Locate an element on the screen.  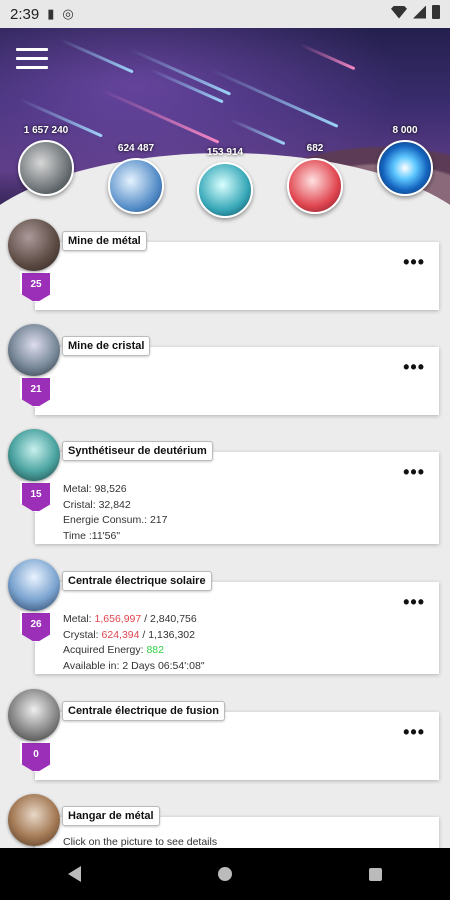
resource-energy-value: 682 is located at coordinates (315, 148).